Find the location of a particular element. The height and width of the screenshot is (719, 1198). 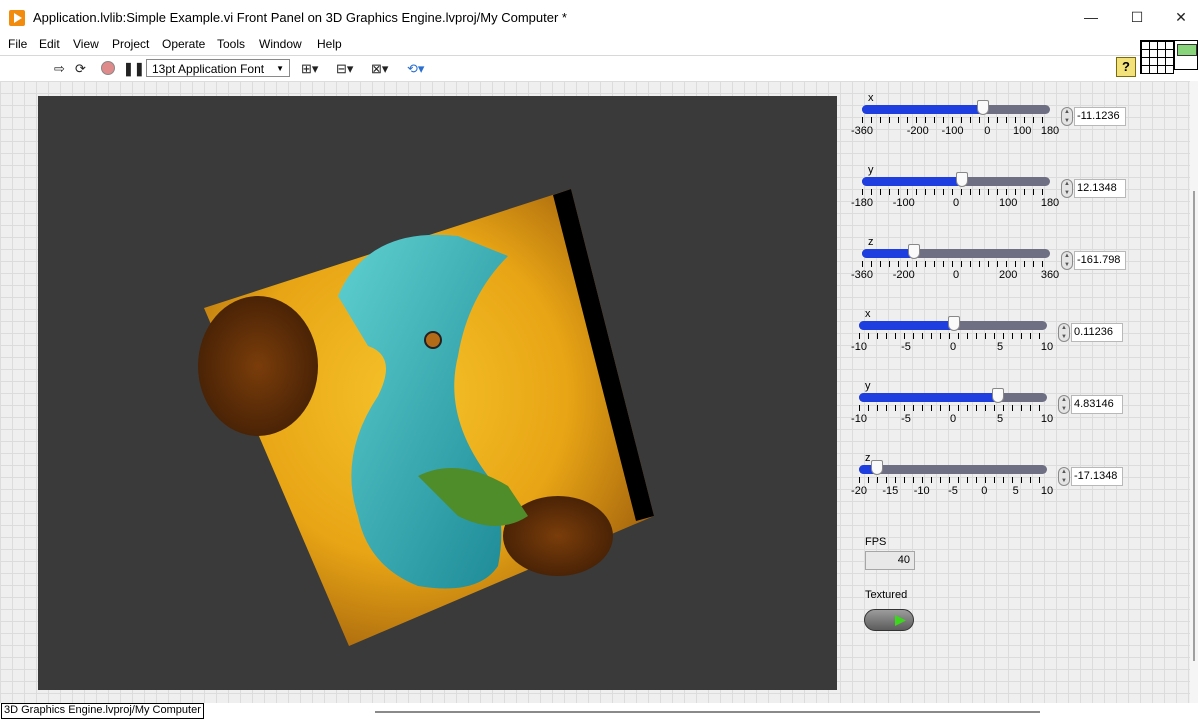

menu-edit: Edit is located at coordinates (49, 44).